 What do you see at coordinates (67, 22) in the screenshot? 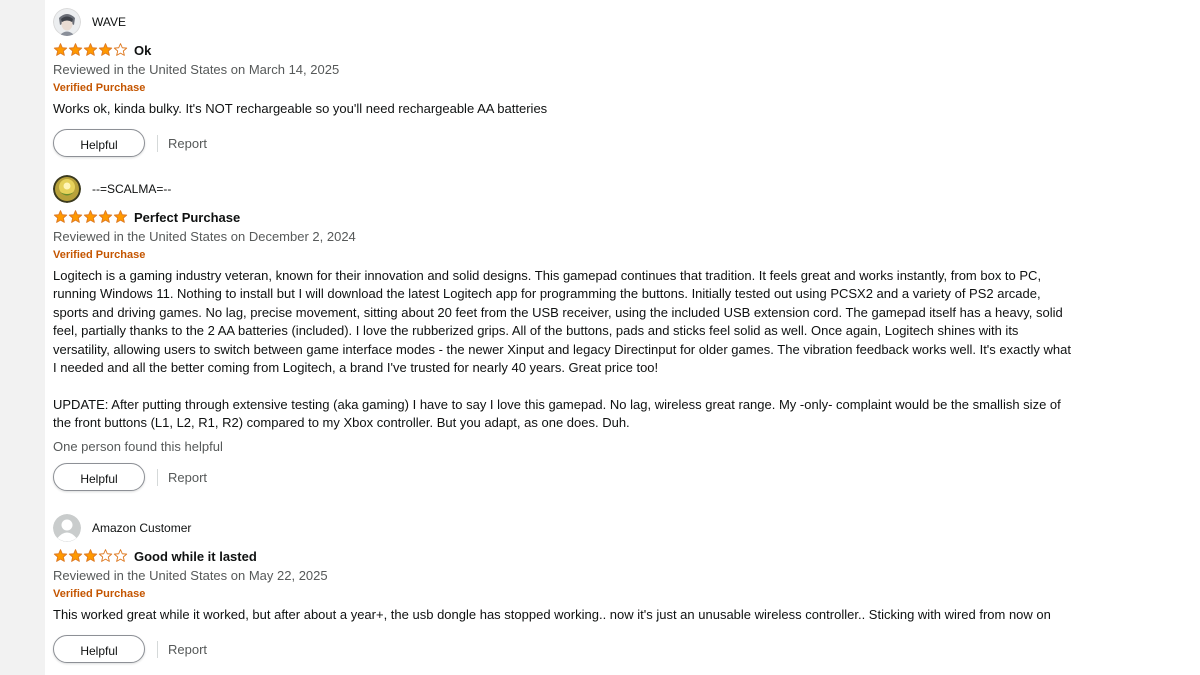
I see `stylized-person-avatar-icon` at bounding box center [67, 22].